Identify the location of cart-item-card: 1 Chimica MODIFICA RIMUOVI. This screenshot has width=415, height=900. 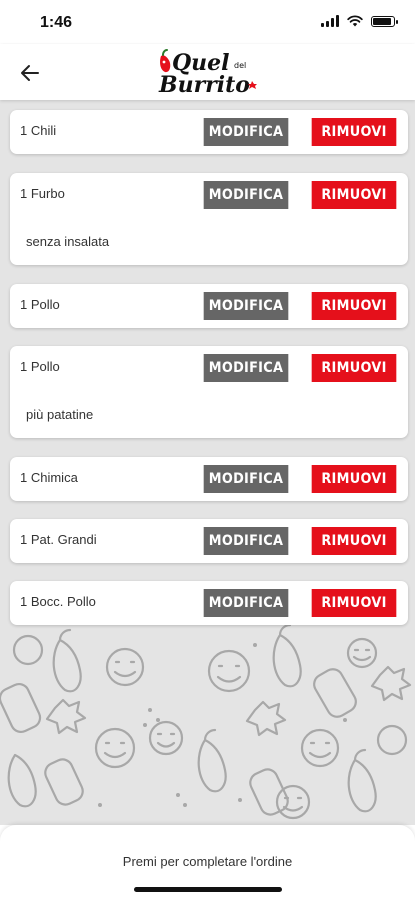
(209, 479).